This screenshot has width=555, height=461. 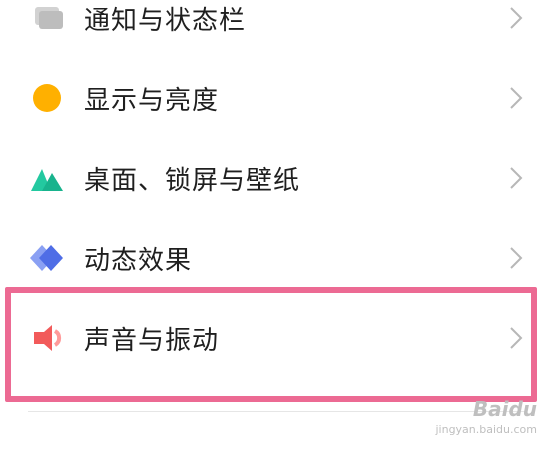 I want to click on animation-icon, so click(x=46, y=258).